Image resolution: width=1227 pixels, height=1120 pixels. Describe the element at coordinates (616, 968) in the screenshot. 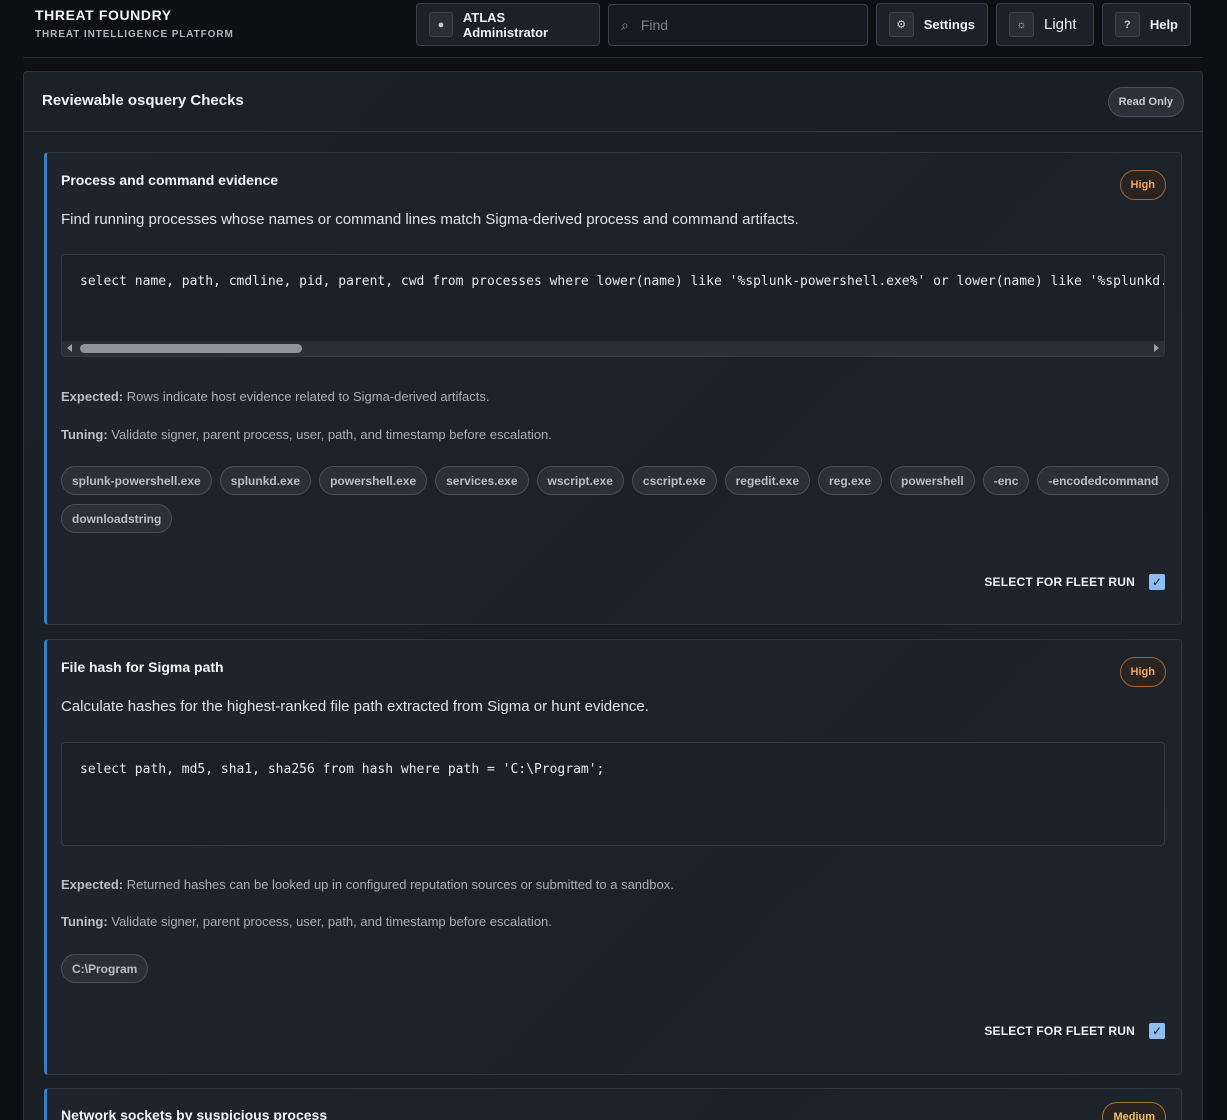

I see `artifact-tags: C:\Program` at that location.